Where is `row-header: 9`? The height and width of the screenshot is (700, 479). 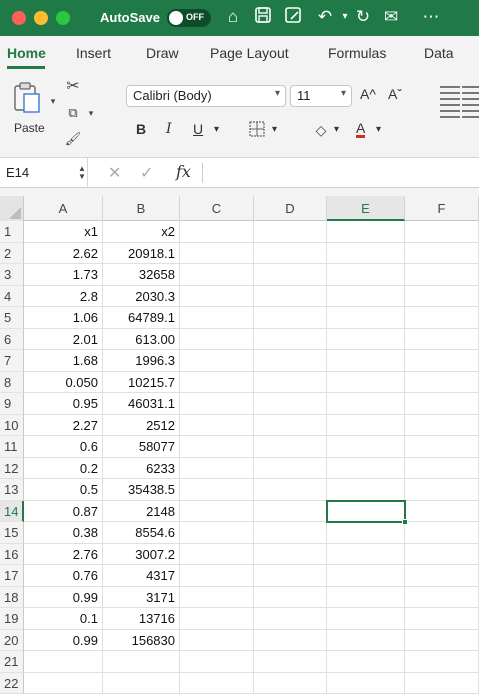 row-header: 9 is located at coordinates (12, 404).